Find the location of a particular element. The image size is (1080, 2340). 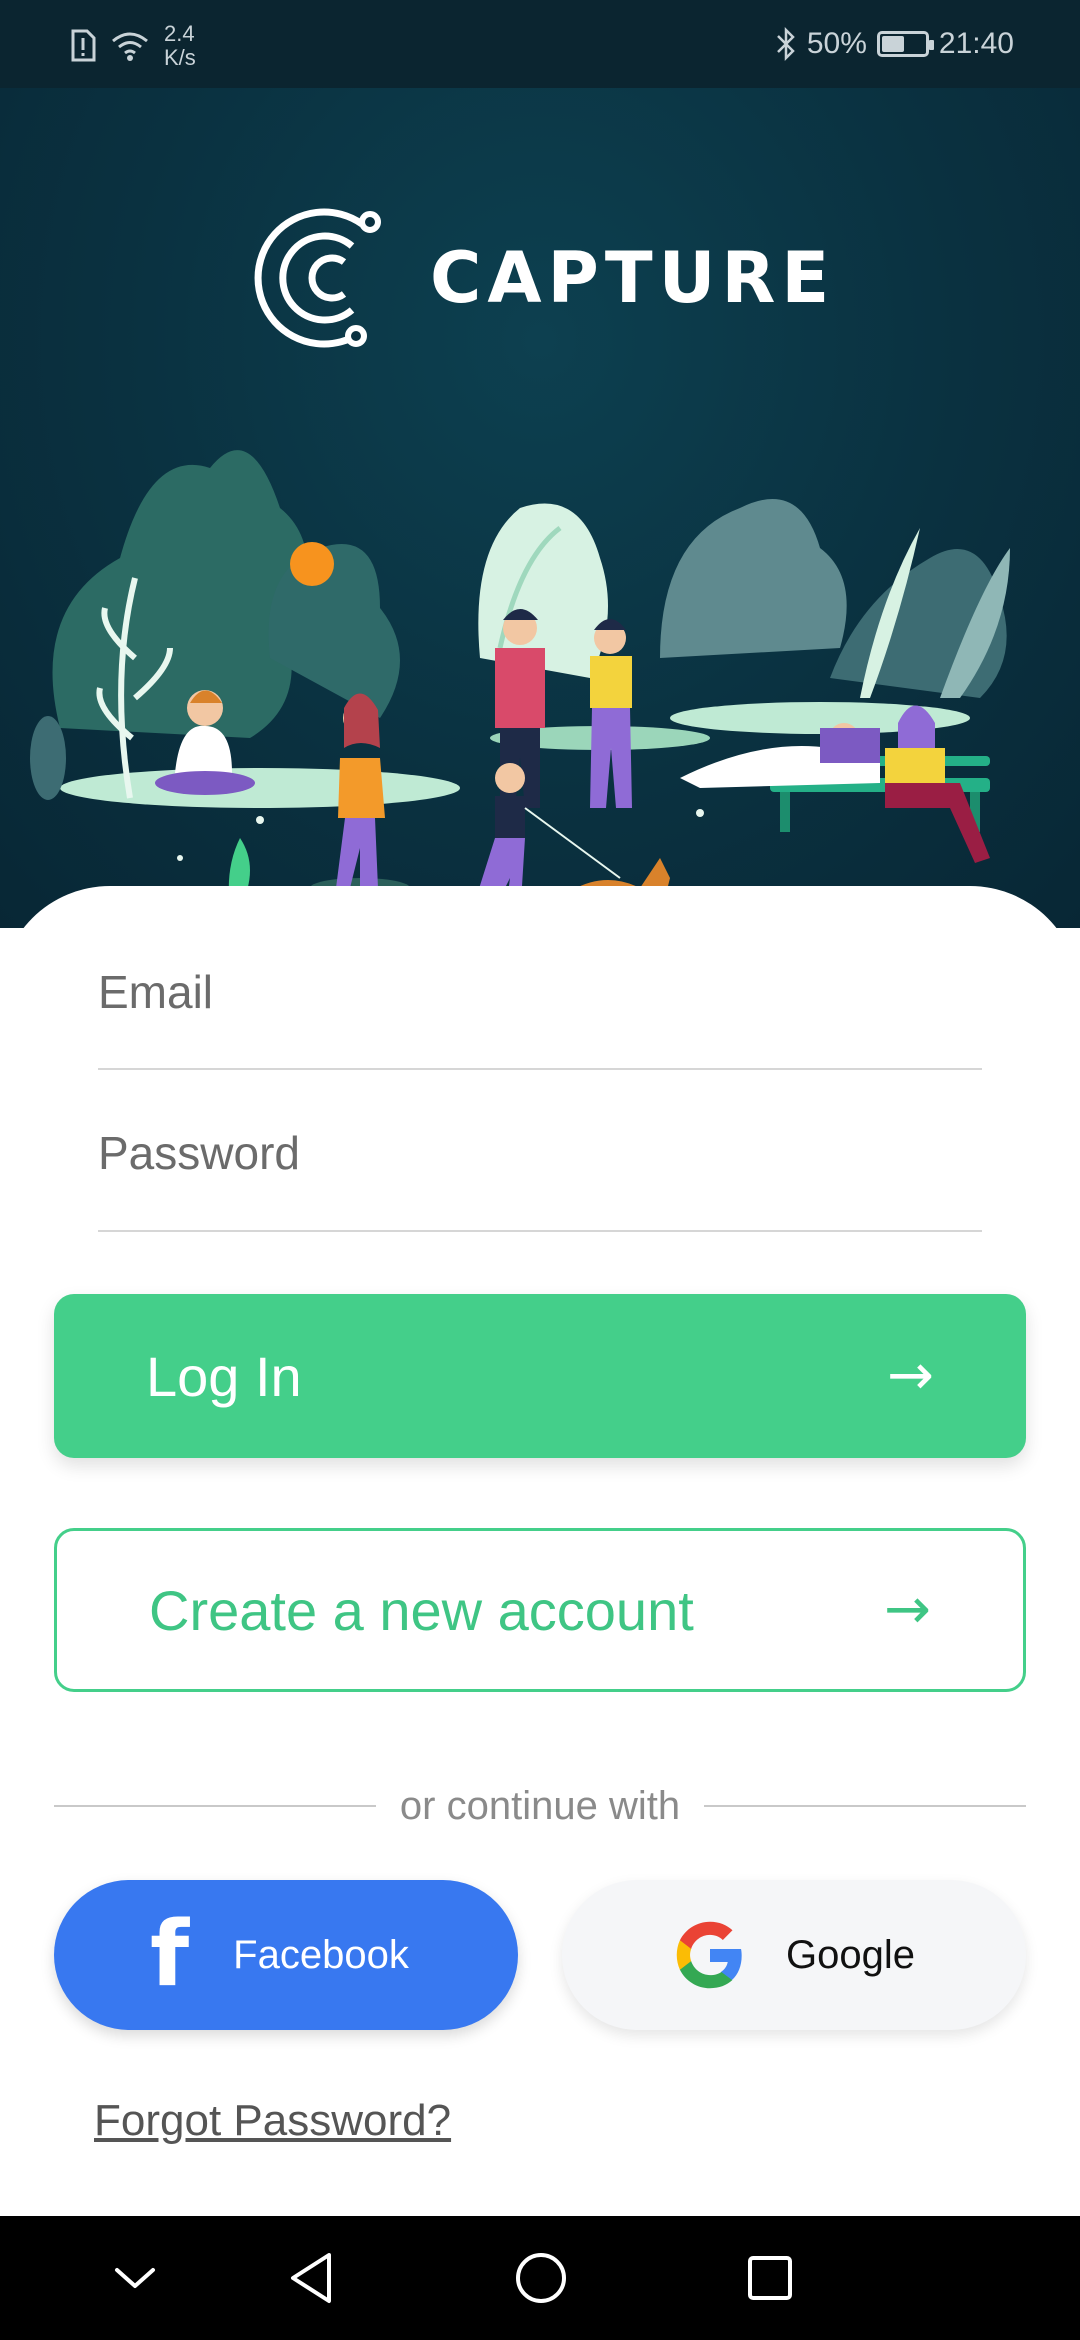

capture-logo-icon is located at coordinates (317, 278).